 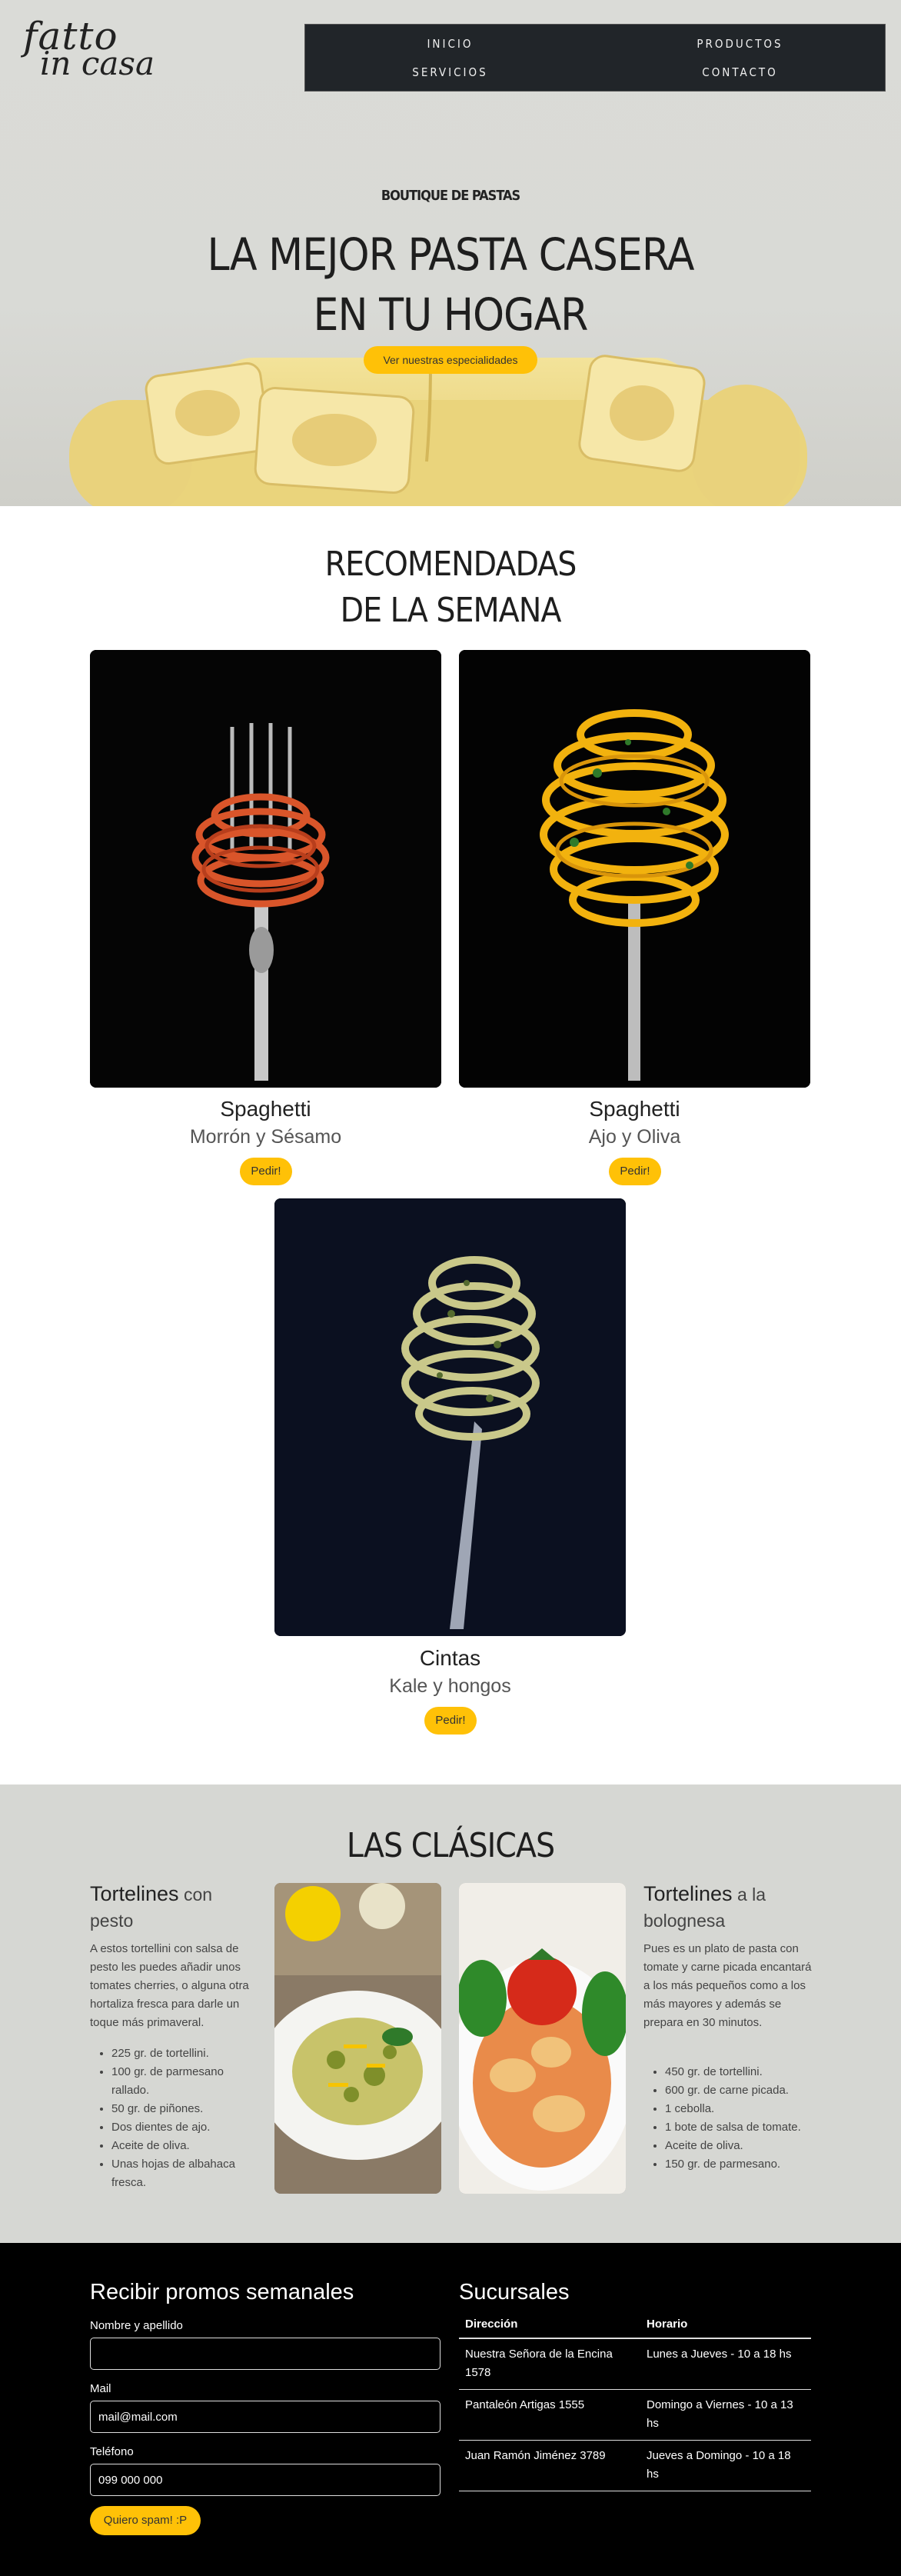 What do you see at coordinates (725, 2325) in the screenshot?
I see `column-header-horario: Horario` at bounding box center [725, 2325].